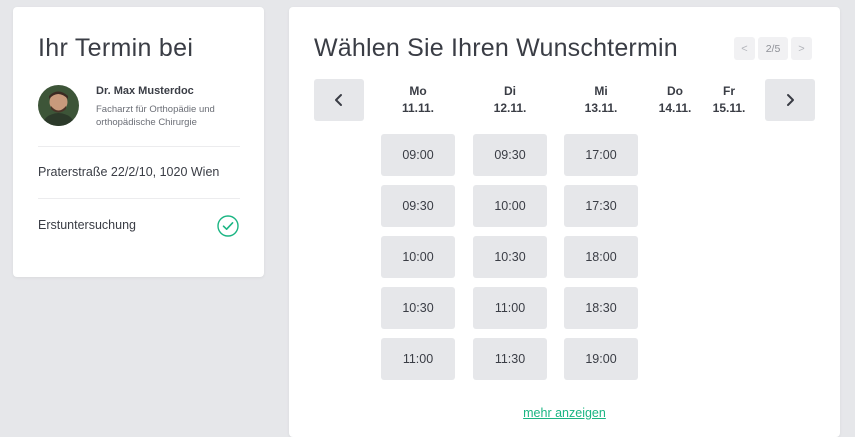  I want to click on time-slot: 19:00, so click(601, 359).